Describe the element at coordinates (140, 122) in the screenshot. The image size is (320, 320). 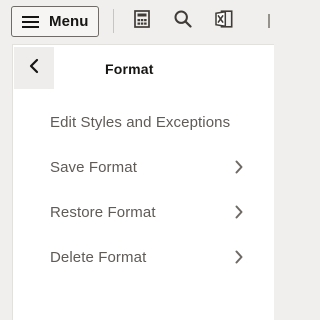
I see `menu-item-label: Edit Styles and Exceptions` at that location.